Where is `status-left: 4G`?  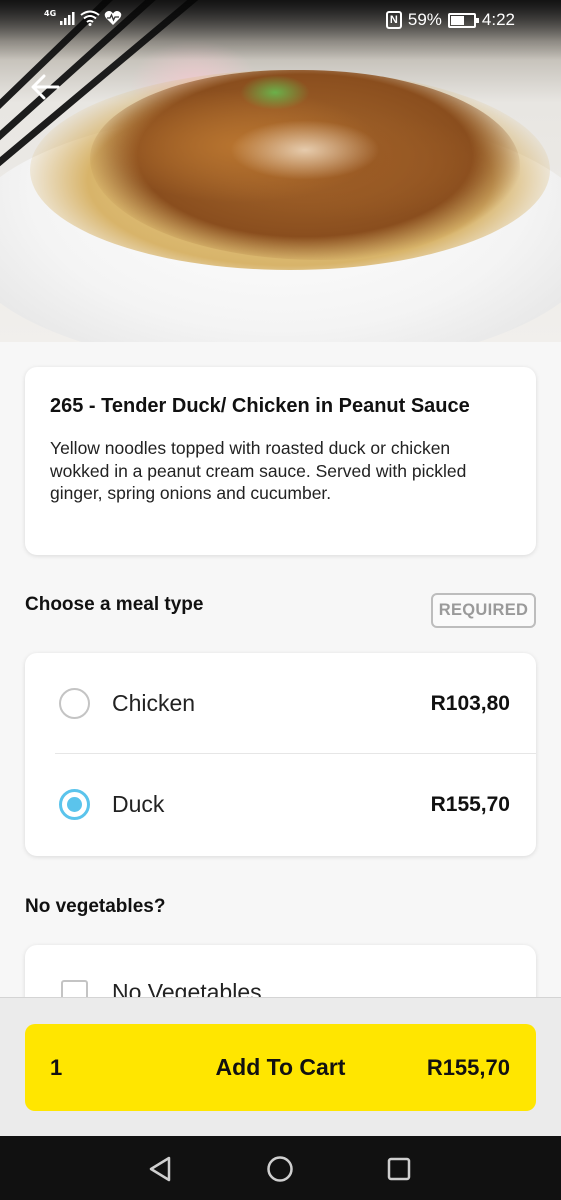
status-left: 4G is located at coordinates (83, 17).